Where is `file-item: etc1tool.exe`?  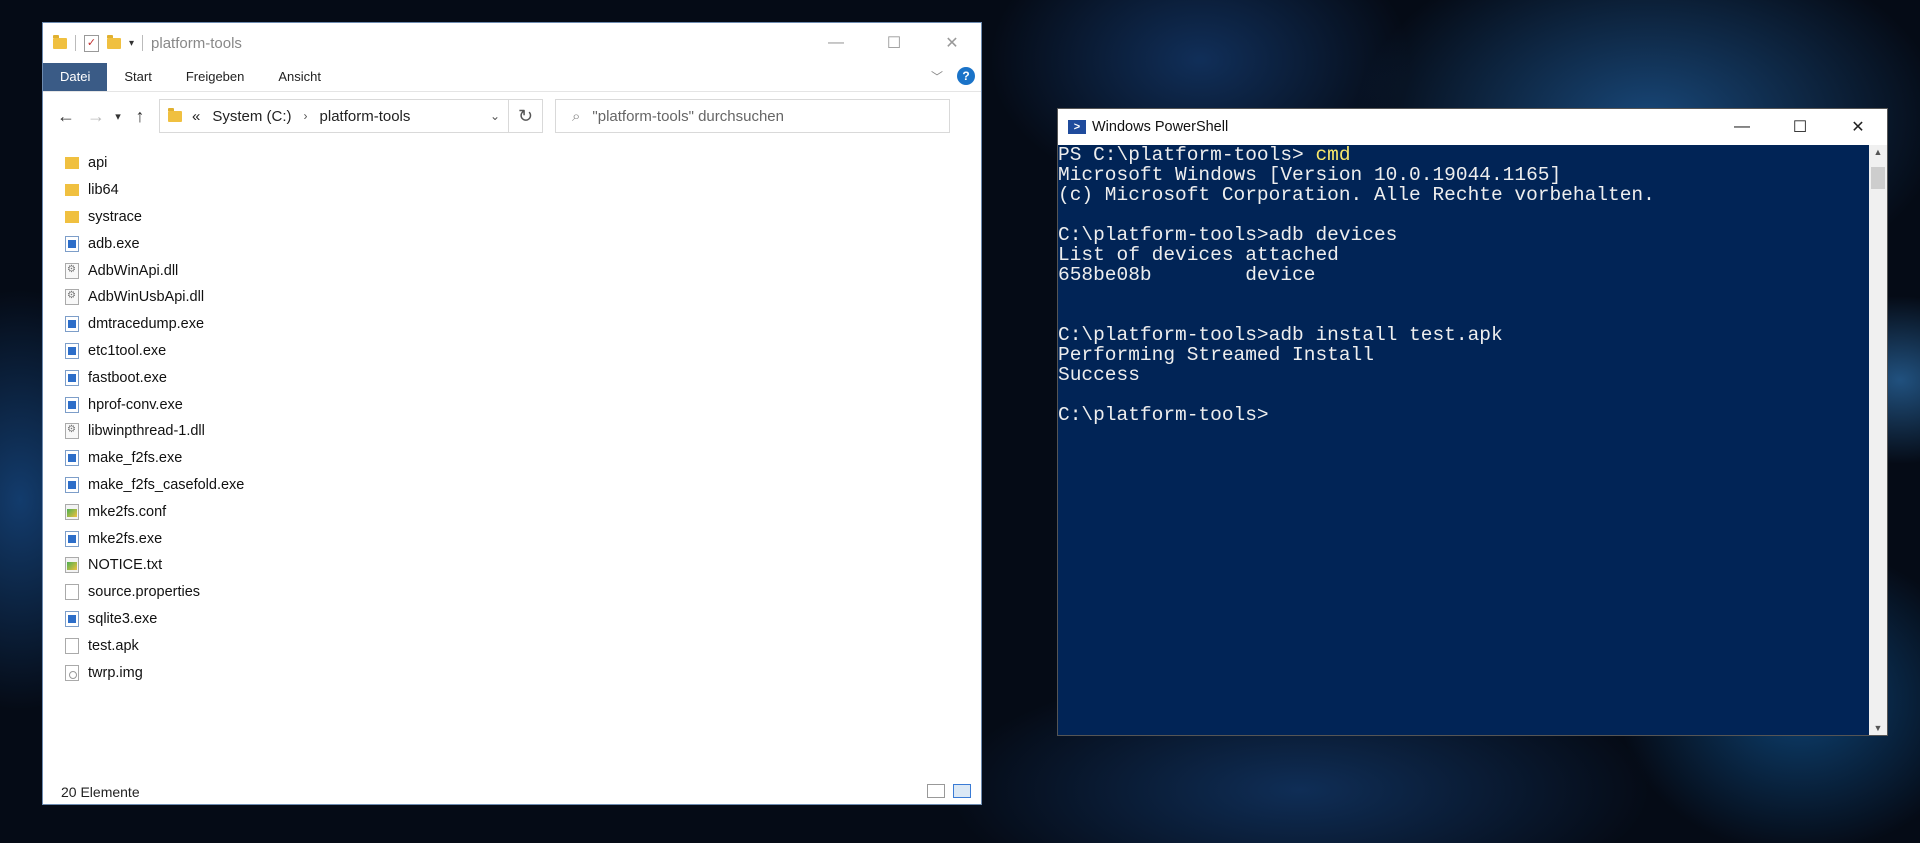 file-item: etc1tool.exe is located at coordinates (523, 351).